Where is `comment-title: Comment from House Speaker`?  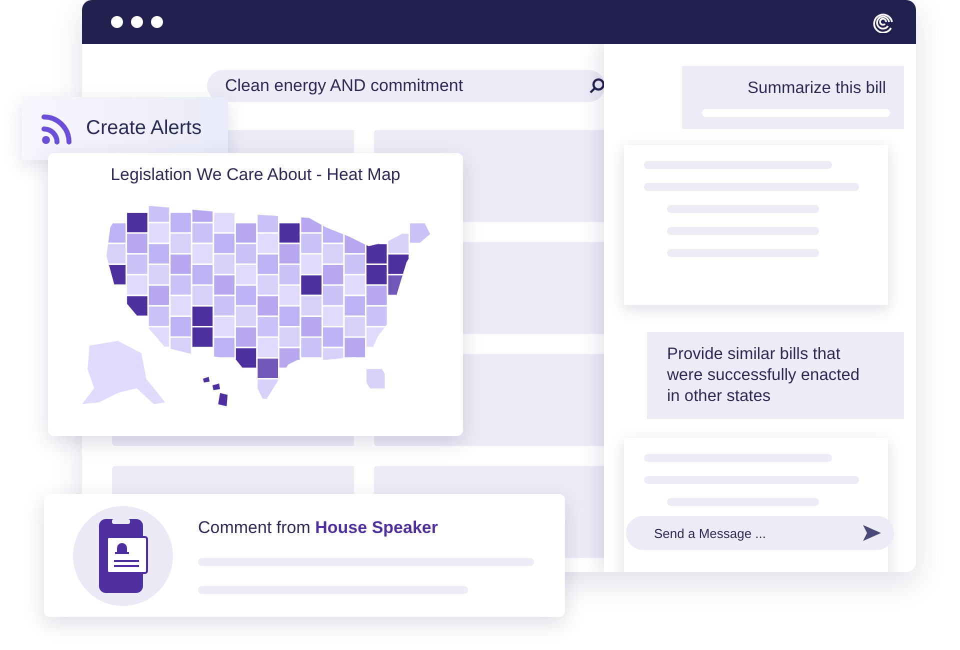 comment-title: Comment from House Speaker is located at coordinates (318, 528).